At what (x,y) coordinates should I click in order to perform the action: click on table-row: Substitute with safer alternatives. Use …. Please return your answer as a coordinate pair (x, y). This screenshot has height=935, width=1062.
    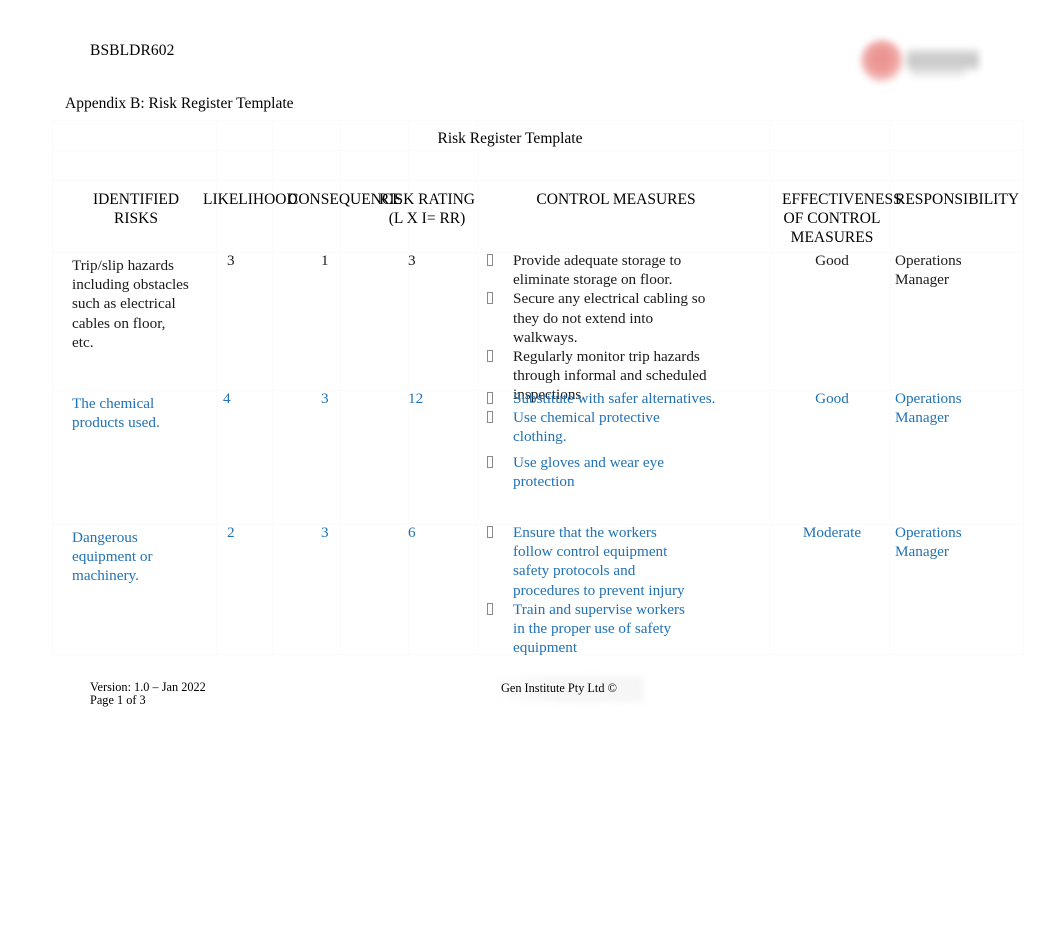
    Looking at the image, I should click on (602, 440).